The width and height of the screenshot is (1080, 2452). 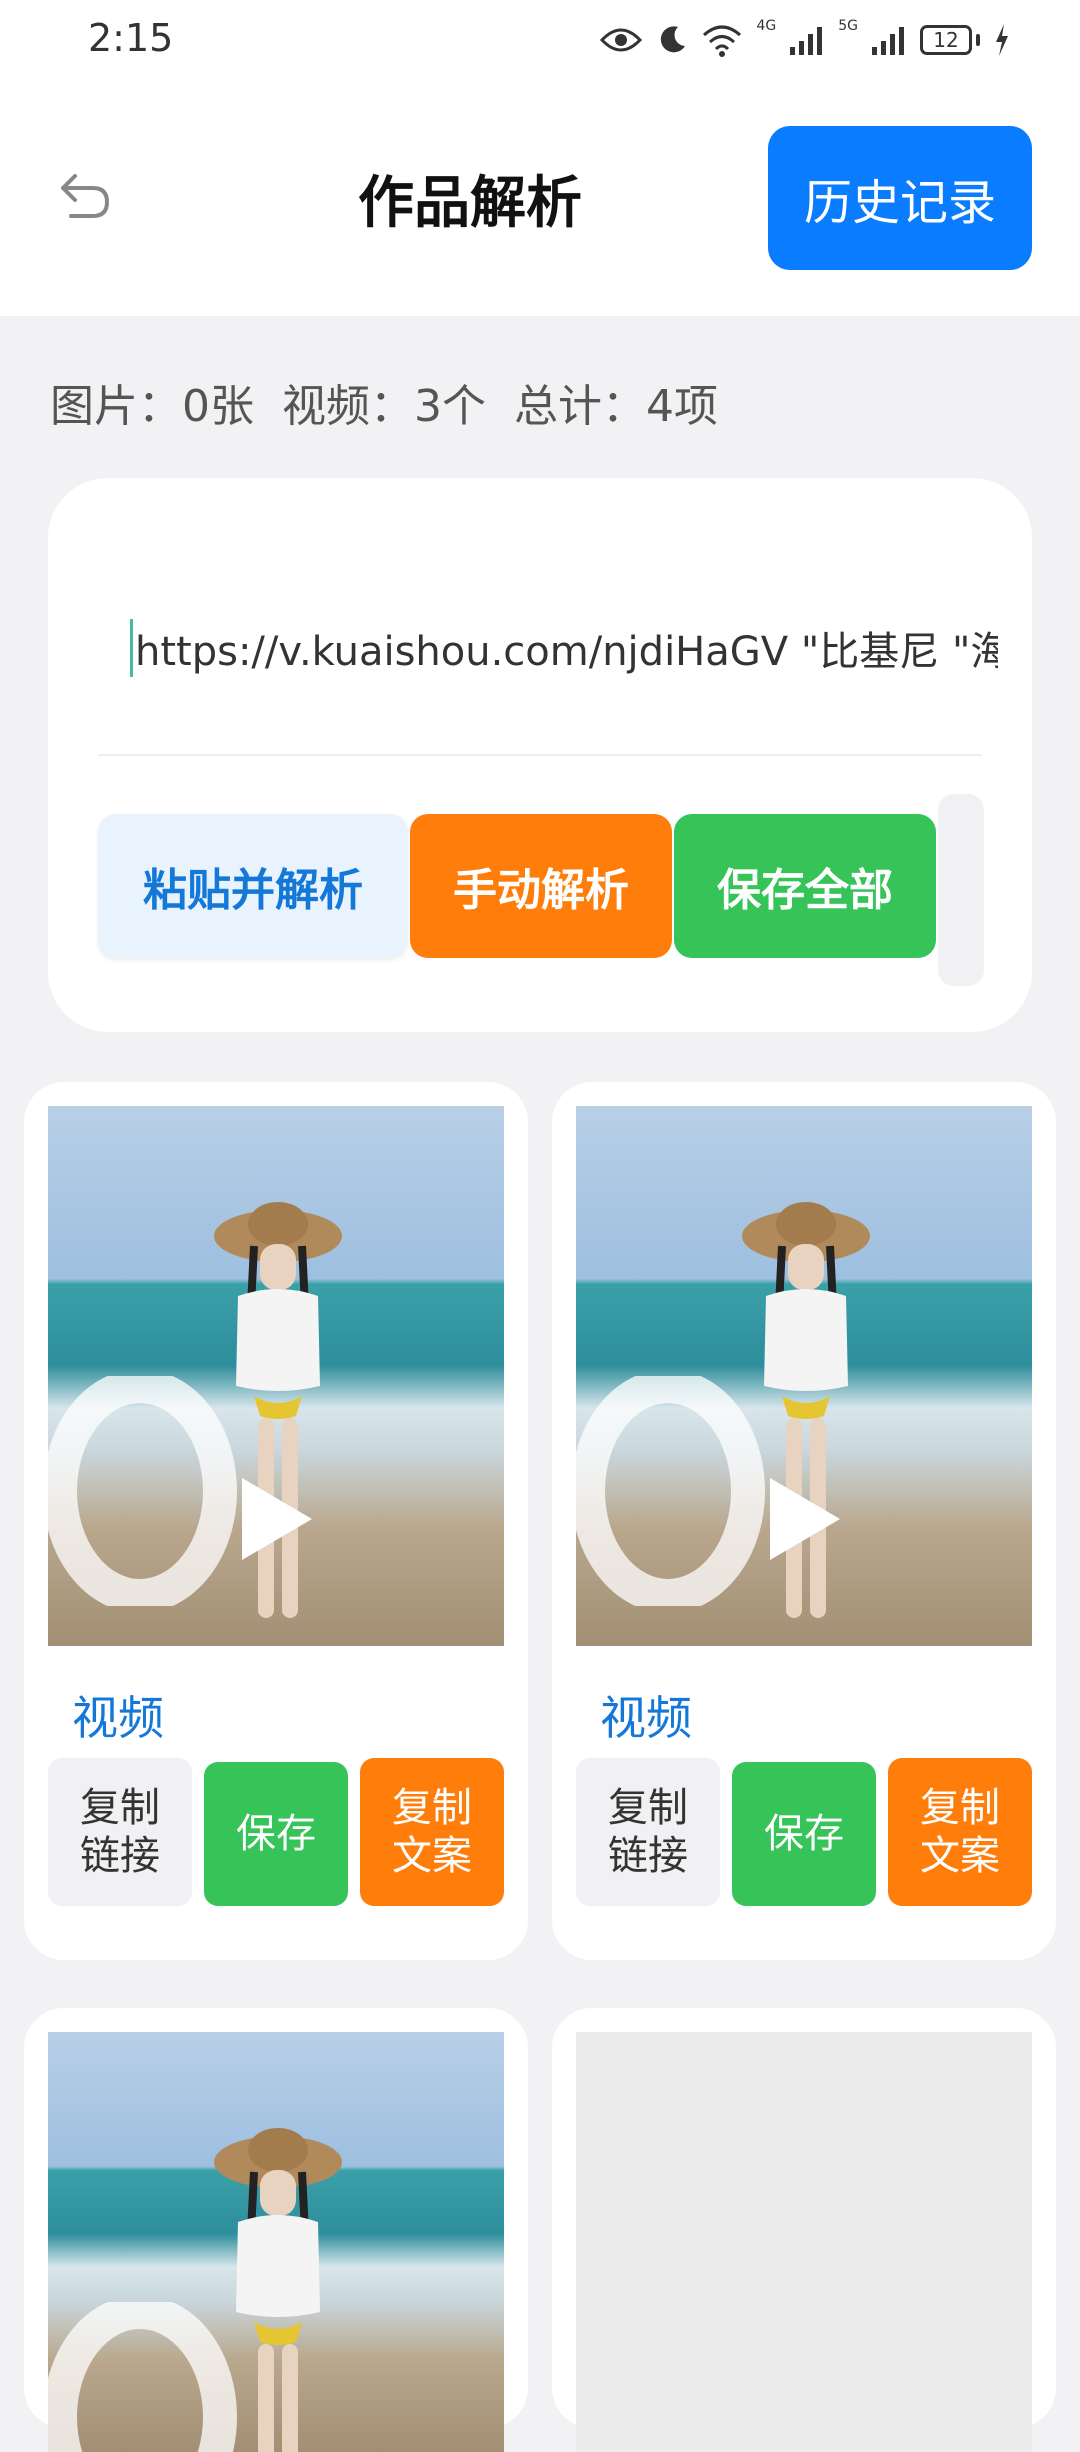 What do you see at coordinates (541, 886) in the screenshot?
I see `manual-parse-button: 手动解析` at bounding box center [541, 886].